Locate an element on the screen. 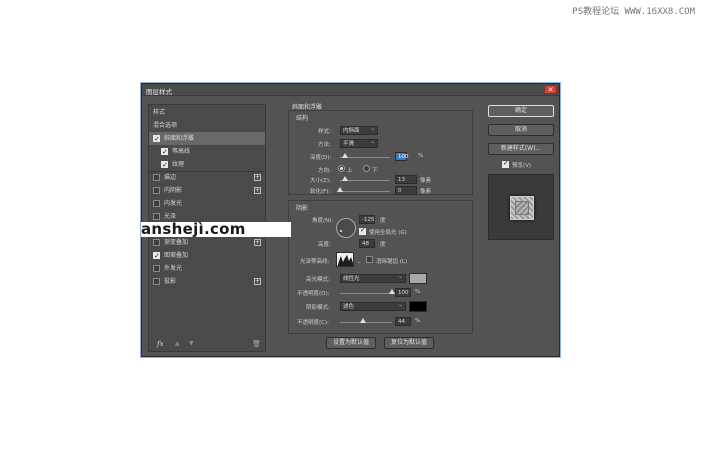 Image resolution: width=705 pixels, height=456 pixels. style-item: 混合选项 is located at coordinates (207, 125).